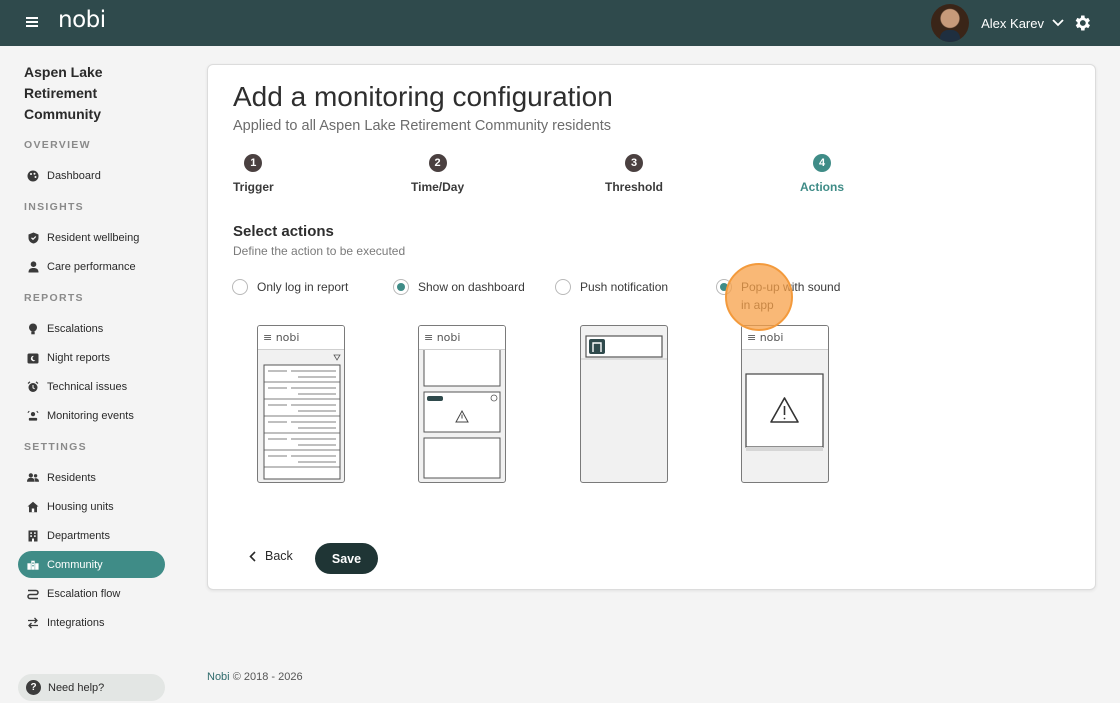  Describe the element at coordinates (80, 506) in the screenshot. I see `sidebar-item-label: Housing units` at that location.